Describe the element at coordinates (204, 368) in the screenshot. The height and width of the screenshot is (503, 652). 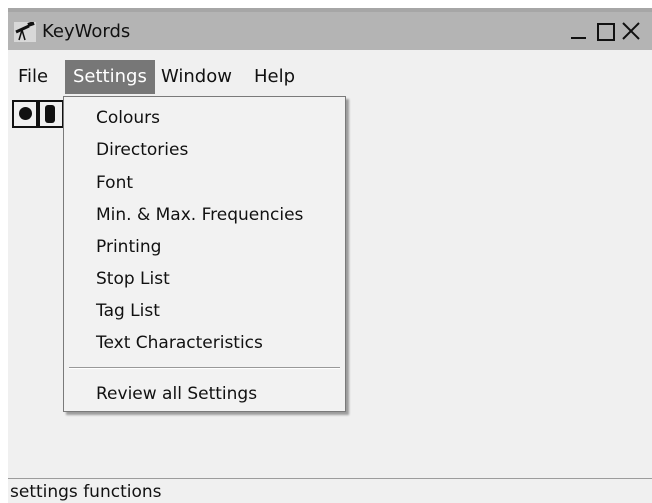
I see `menu-separator` at that location.